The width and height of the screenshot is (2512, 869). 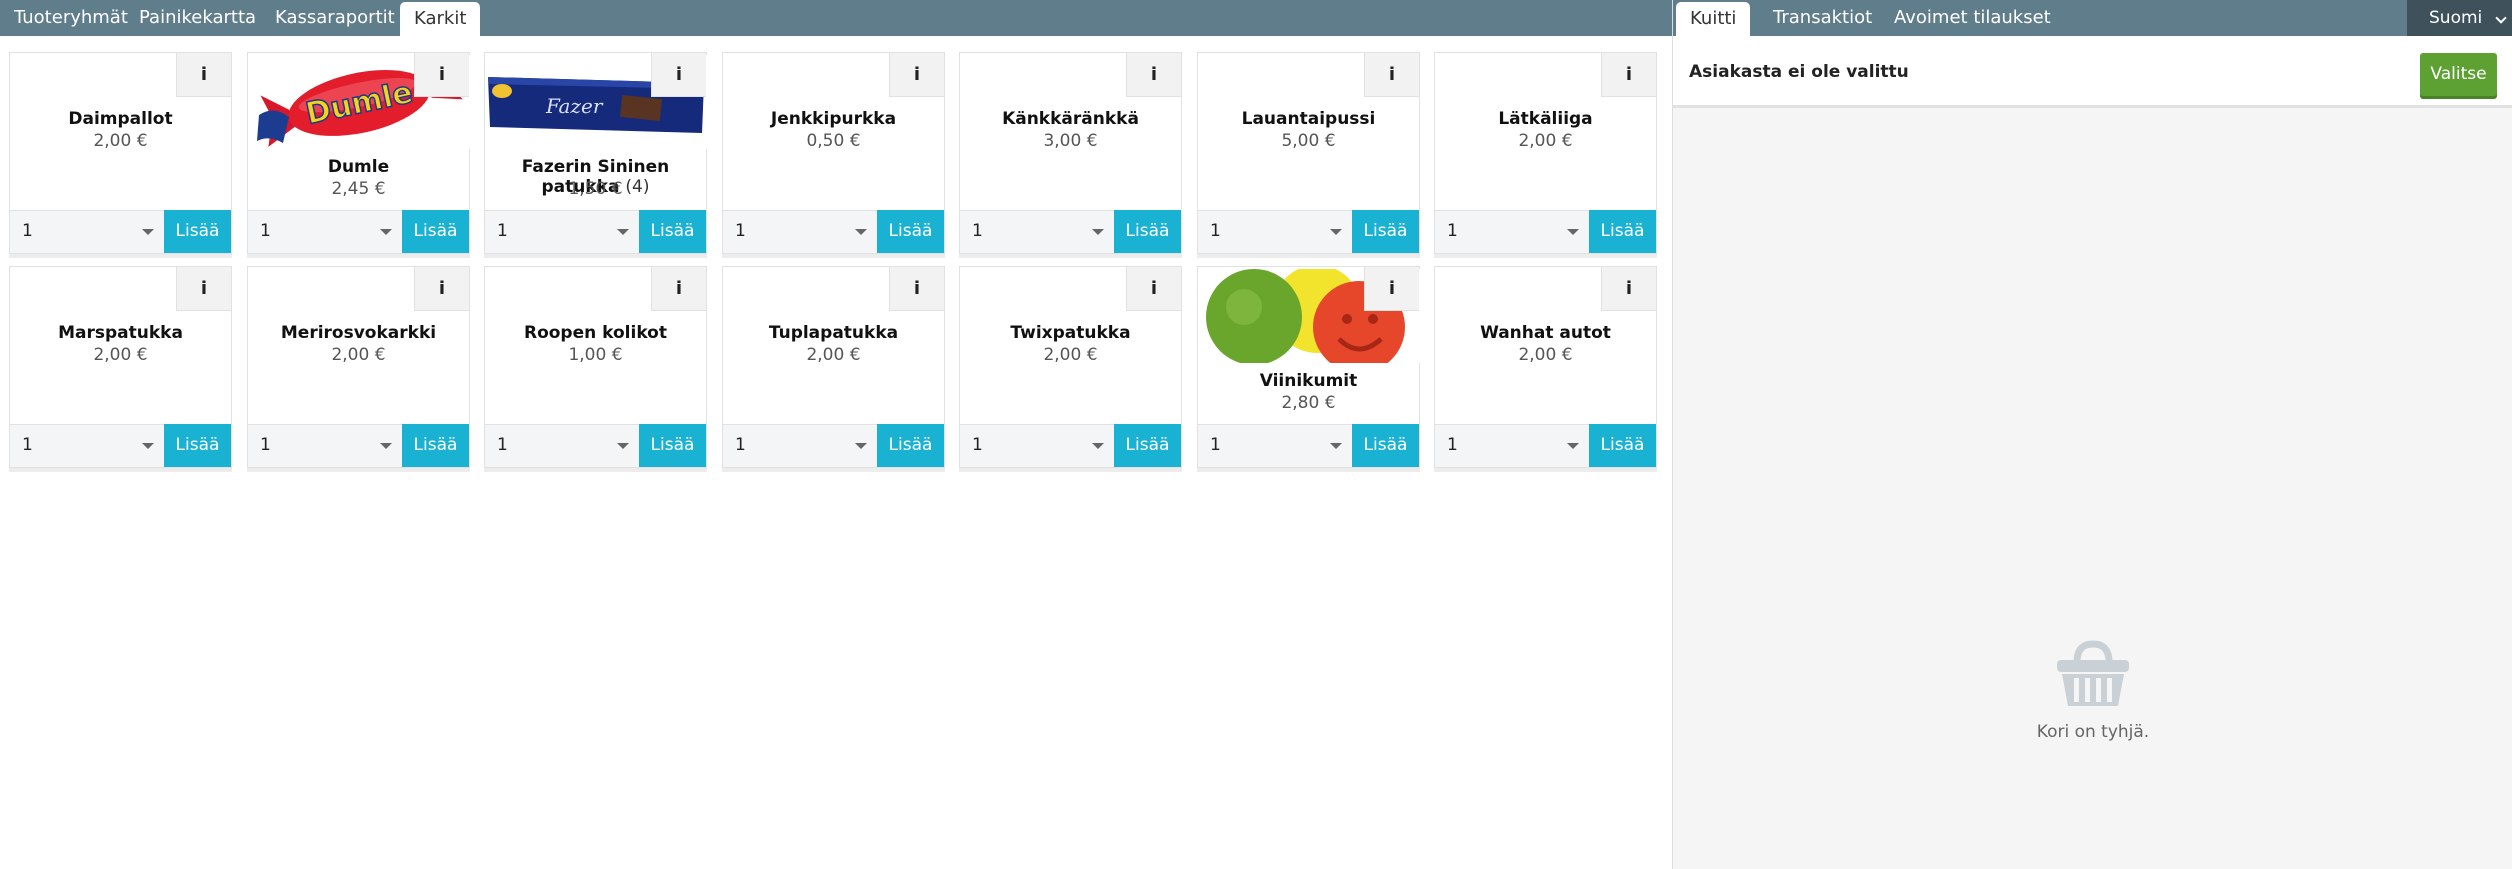 What do you see at coordinates (2456, 18) in the screenshot?
I see `language-label: Suomi` at bounding box center [2456, 18].